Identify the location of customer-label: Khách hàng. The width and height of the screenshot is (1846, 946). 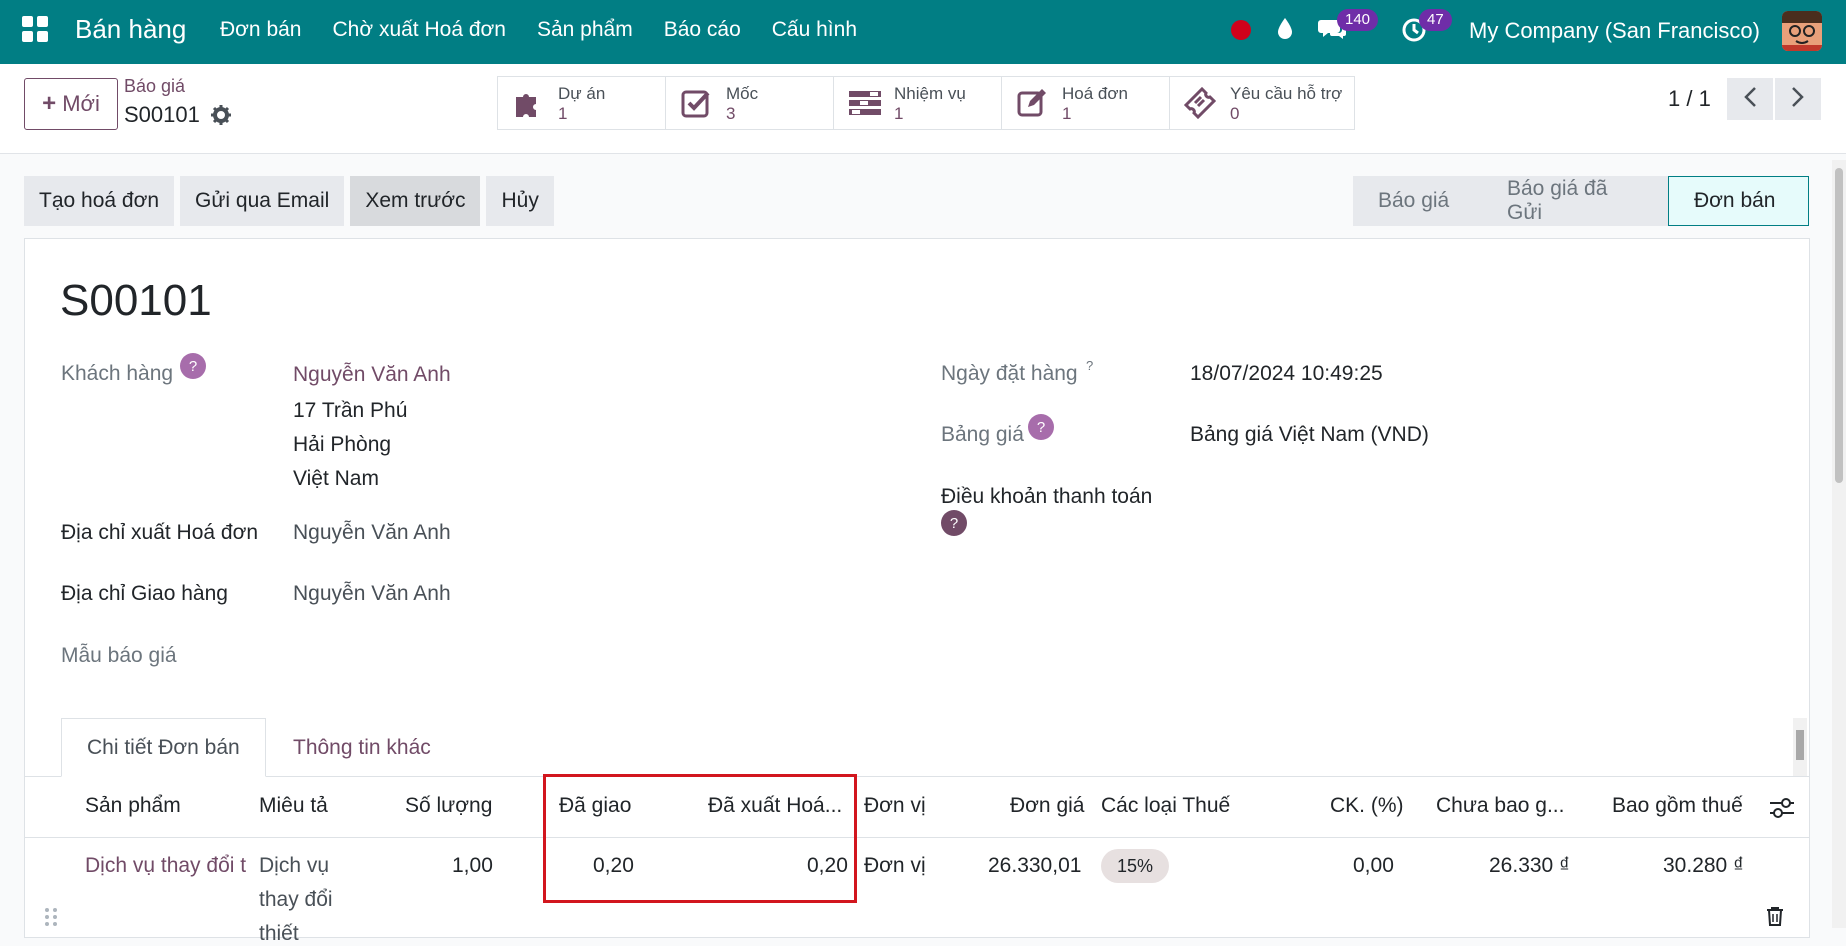
(117, 373).